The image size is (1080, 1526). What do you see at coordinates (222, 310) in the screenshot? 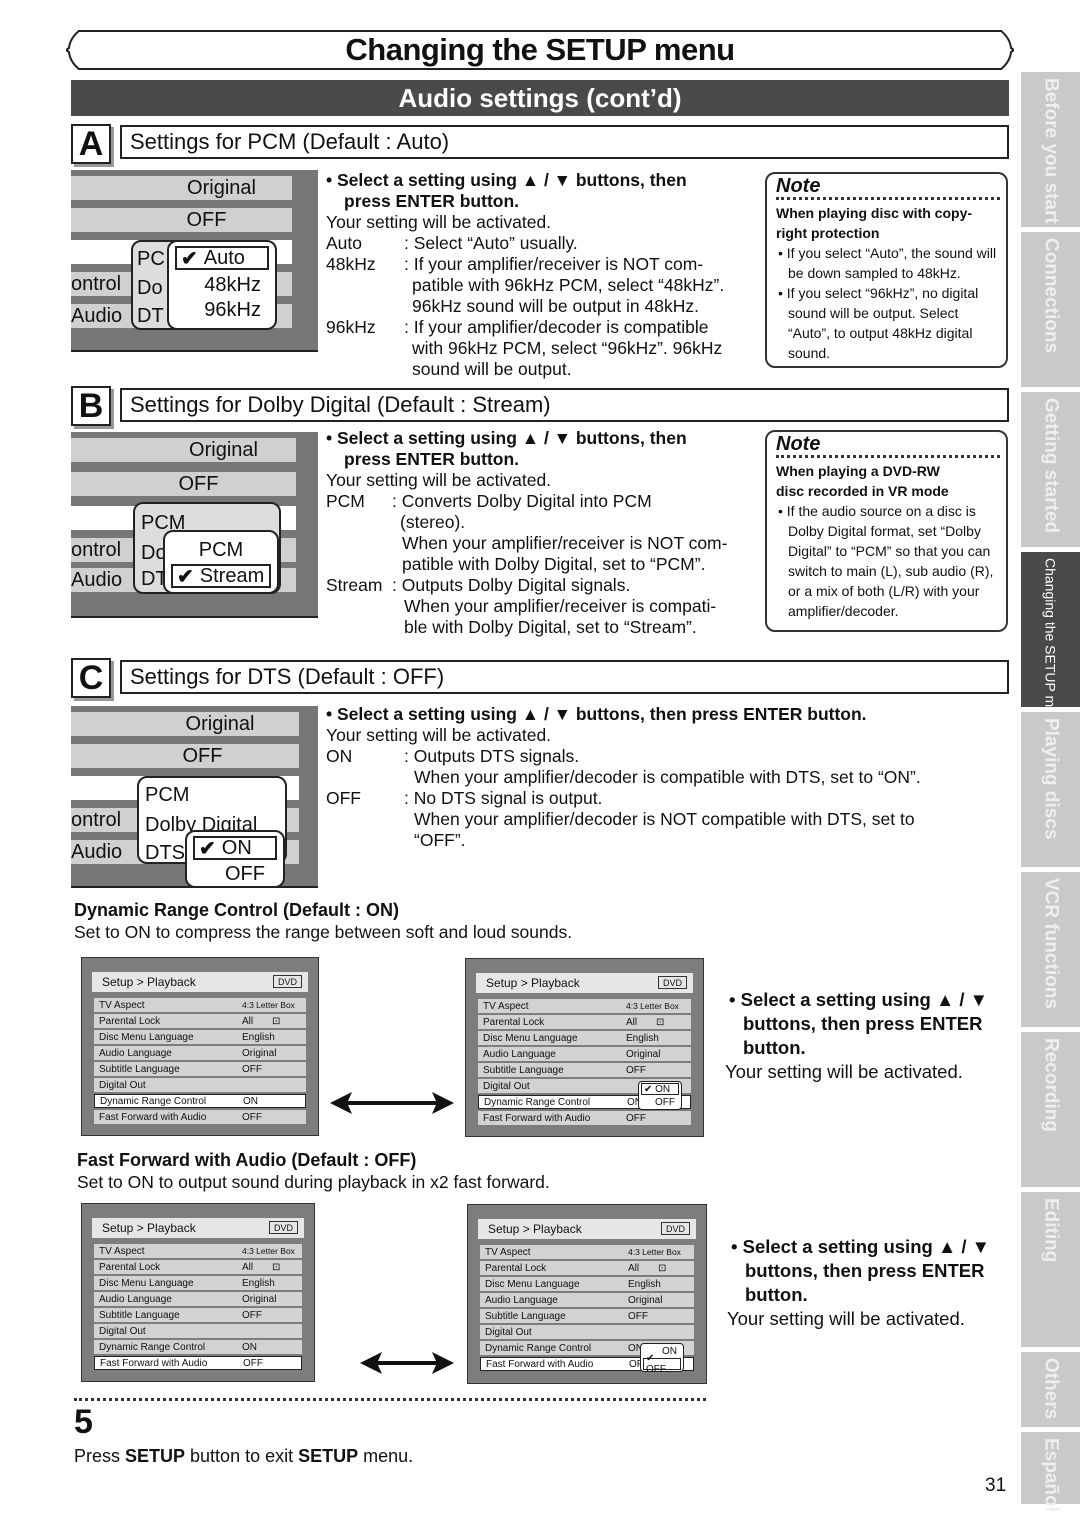
I see `option-96khz: 96kHz` at bounding box center [222, 310].